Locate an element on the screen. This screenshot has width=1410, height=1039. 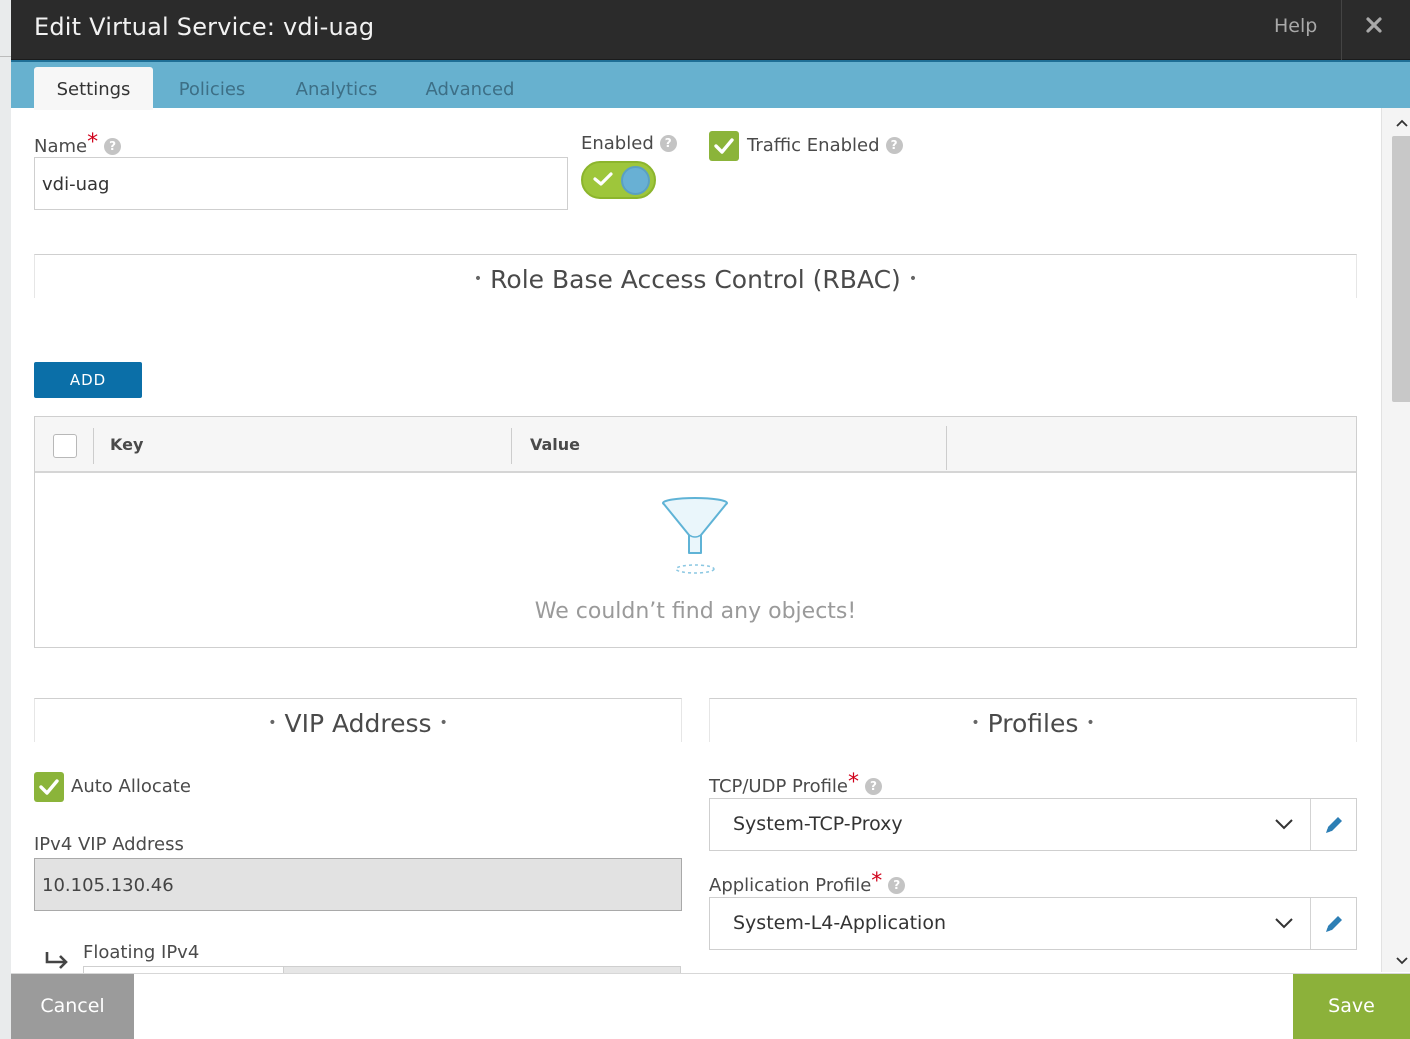
funnel-icon is located at coordinates (695, 535).